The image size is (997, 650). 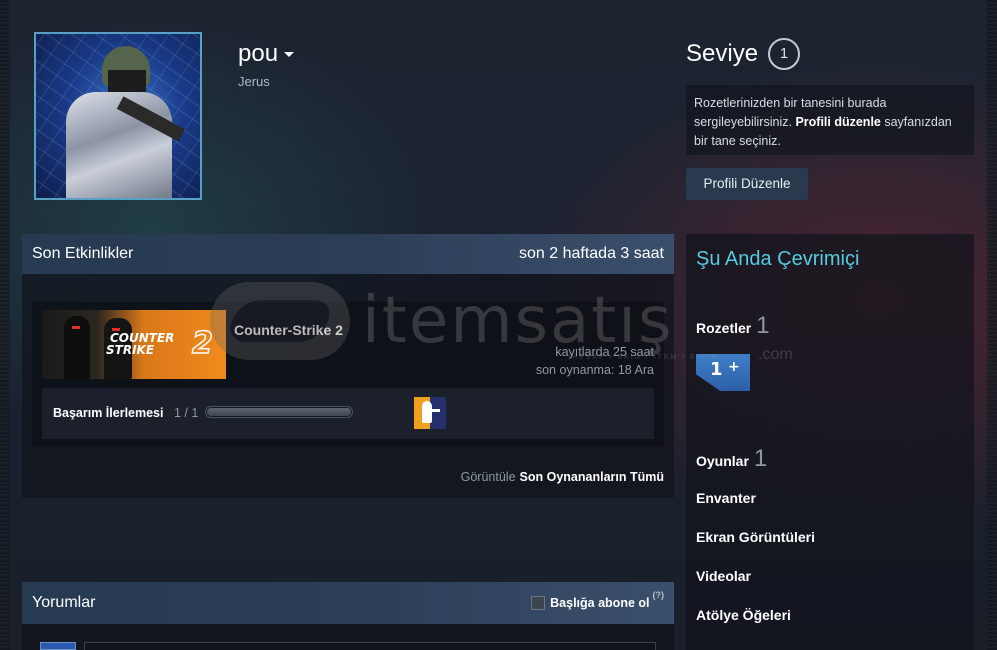 I want to click on last-played: son oynanma: 18 Ara, so click(x=594, y=370).